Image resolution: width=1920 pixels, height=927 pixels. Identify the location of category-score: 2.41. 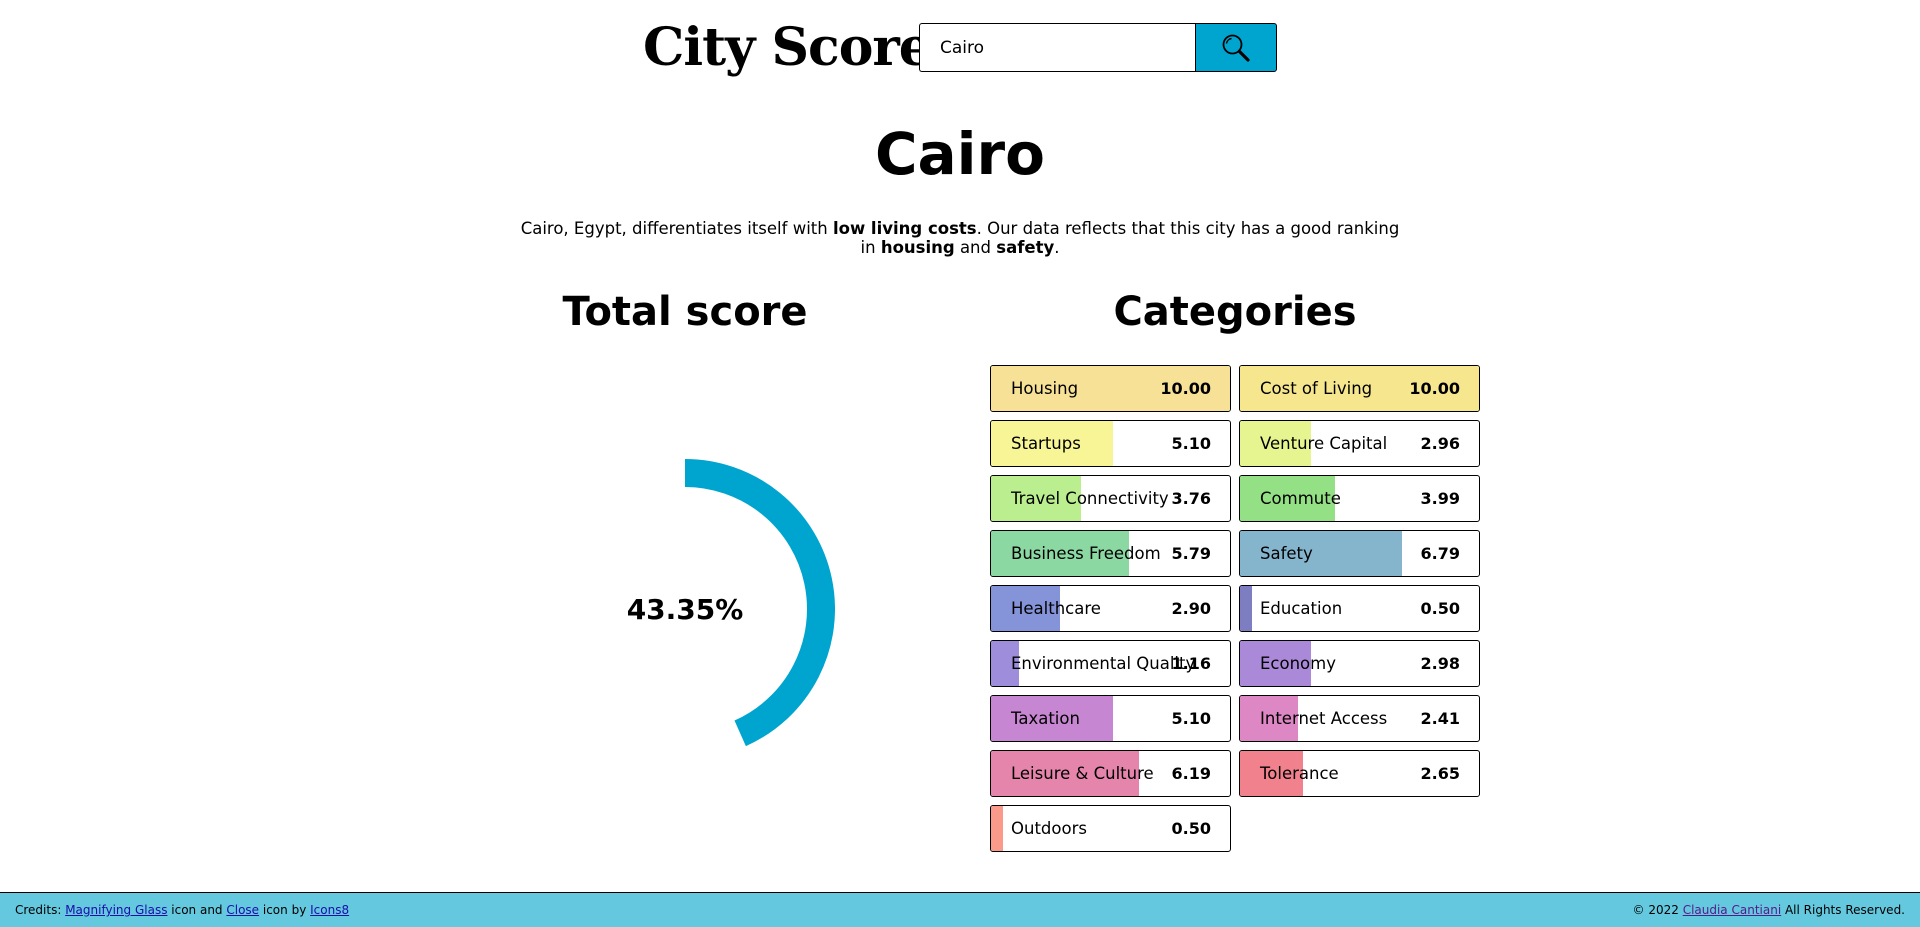
(1440, 718).